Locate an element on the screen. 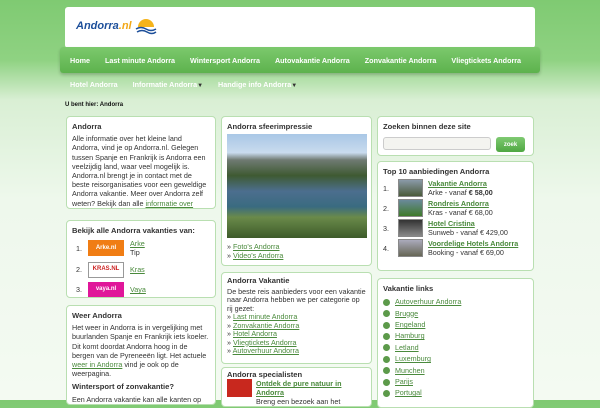  offer-sub: Arke - vanaf is located at coordinates (448, 193).